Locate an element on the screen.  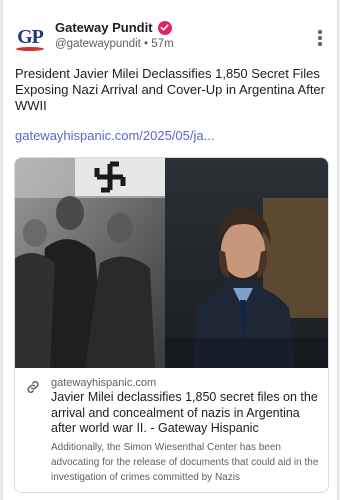
verified-badge-icon is located at coordinates (164, 27).